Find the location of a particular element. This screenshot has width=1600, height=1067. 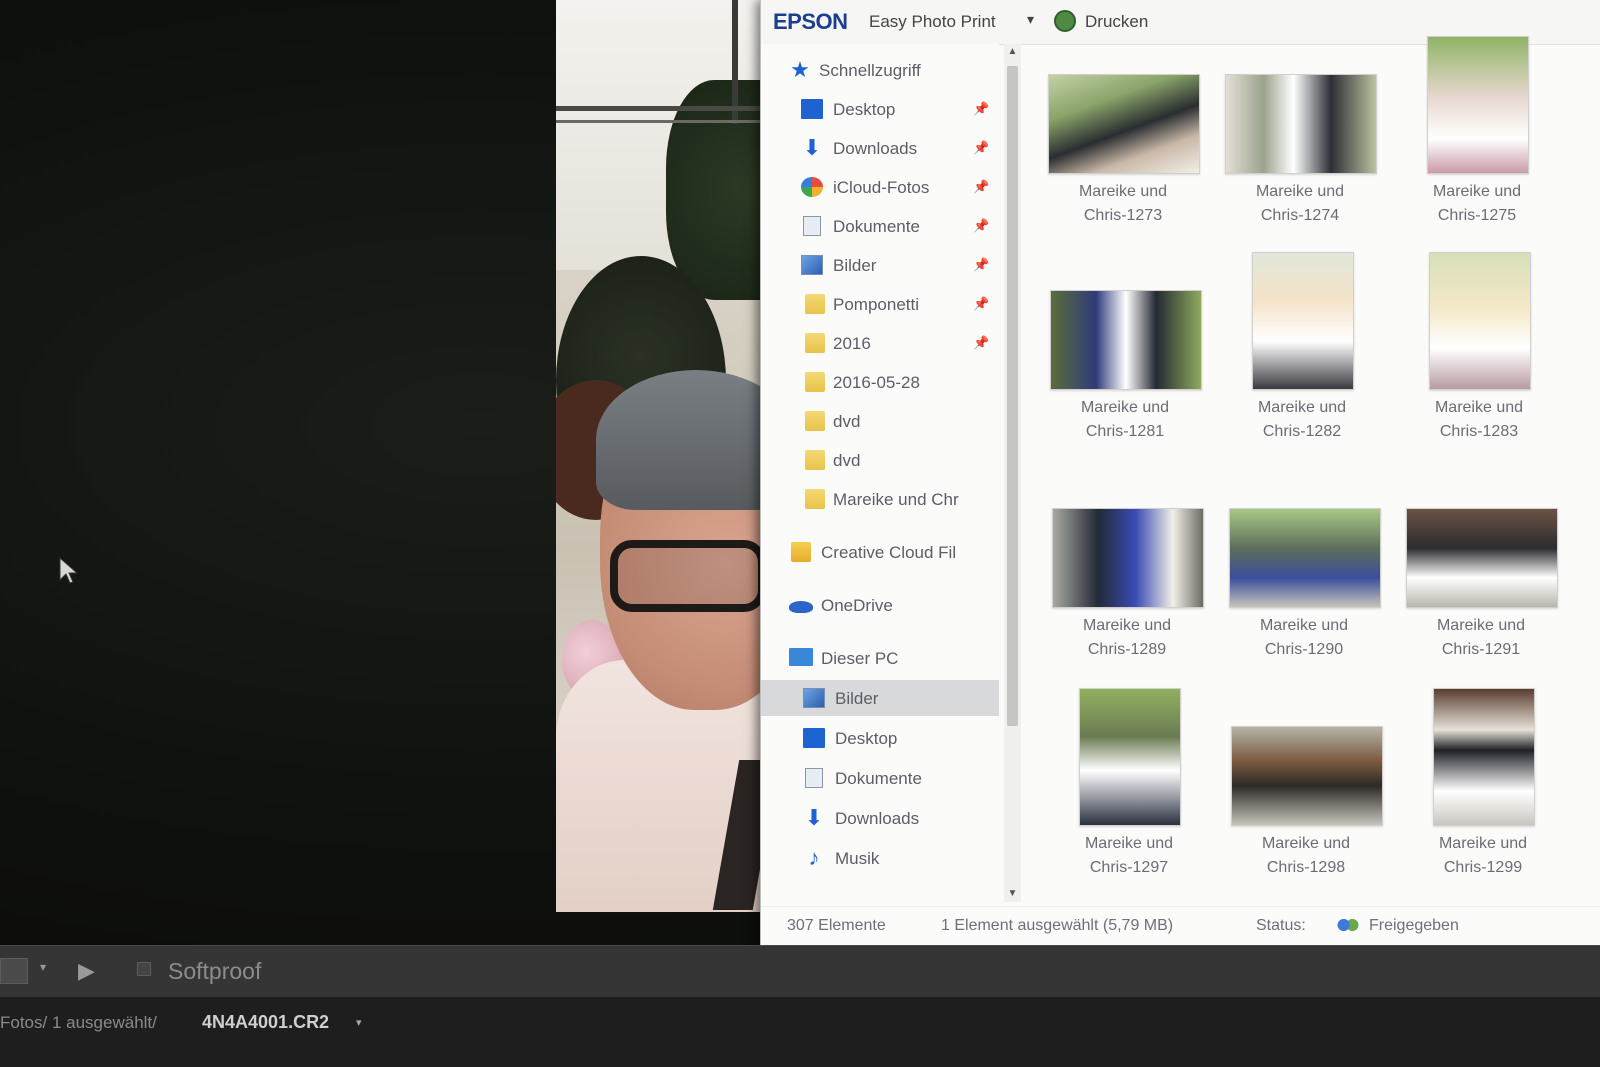

nav-item-pictures-selected: Bilder is located at coordinates (880, 698).